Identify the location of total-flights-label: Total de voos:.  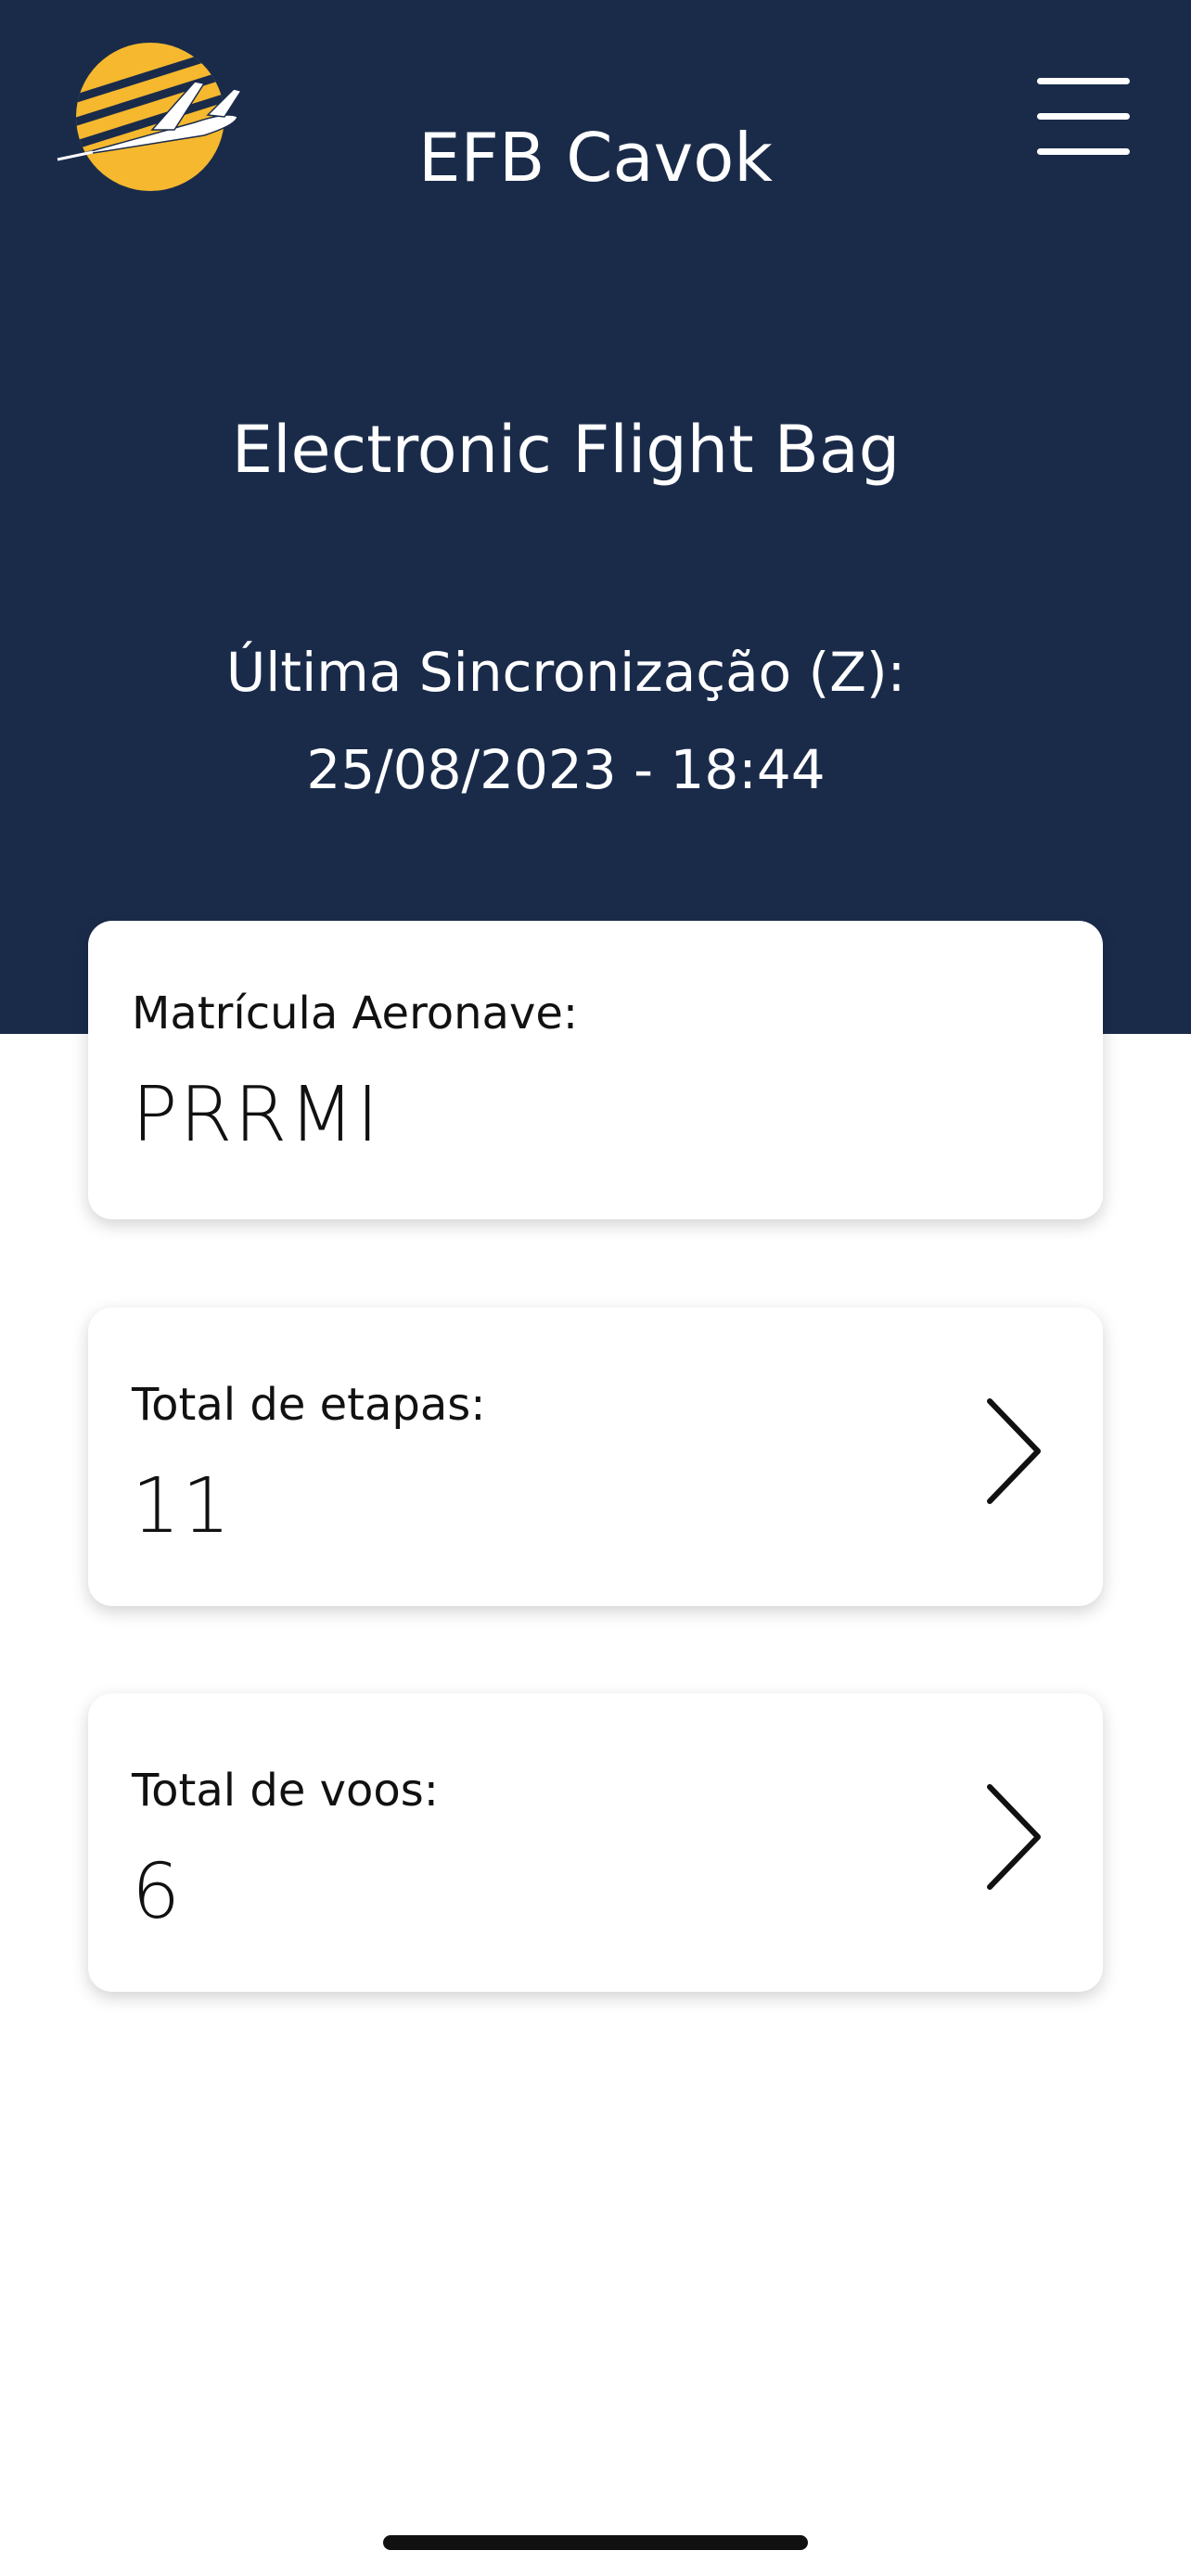
(285, 1791).